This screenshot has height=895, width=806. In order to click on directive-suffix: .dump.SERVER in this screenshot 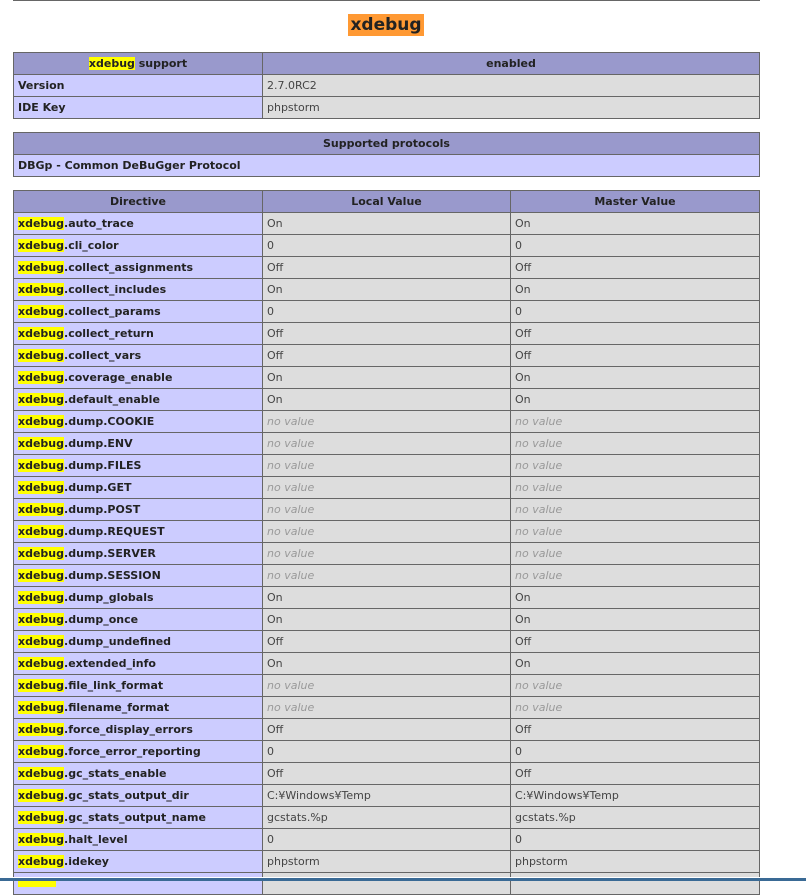, I will do `click(110, 553)`.